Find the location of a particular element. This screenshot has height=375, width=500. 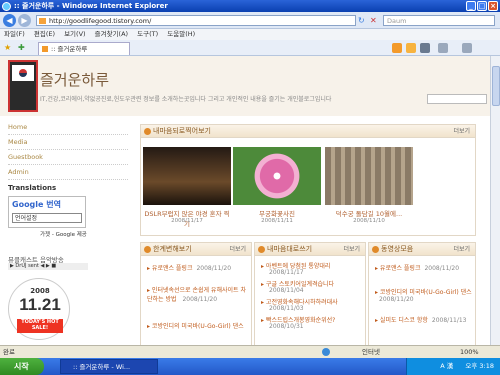

google-translate-widget: Google 번역 언어설정 is located at coordinates (47, 212).